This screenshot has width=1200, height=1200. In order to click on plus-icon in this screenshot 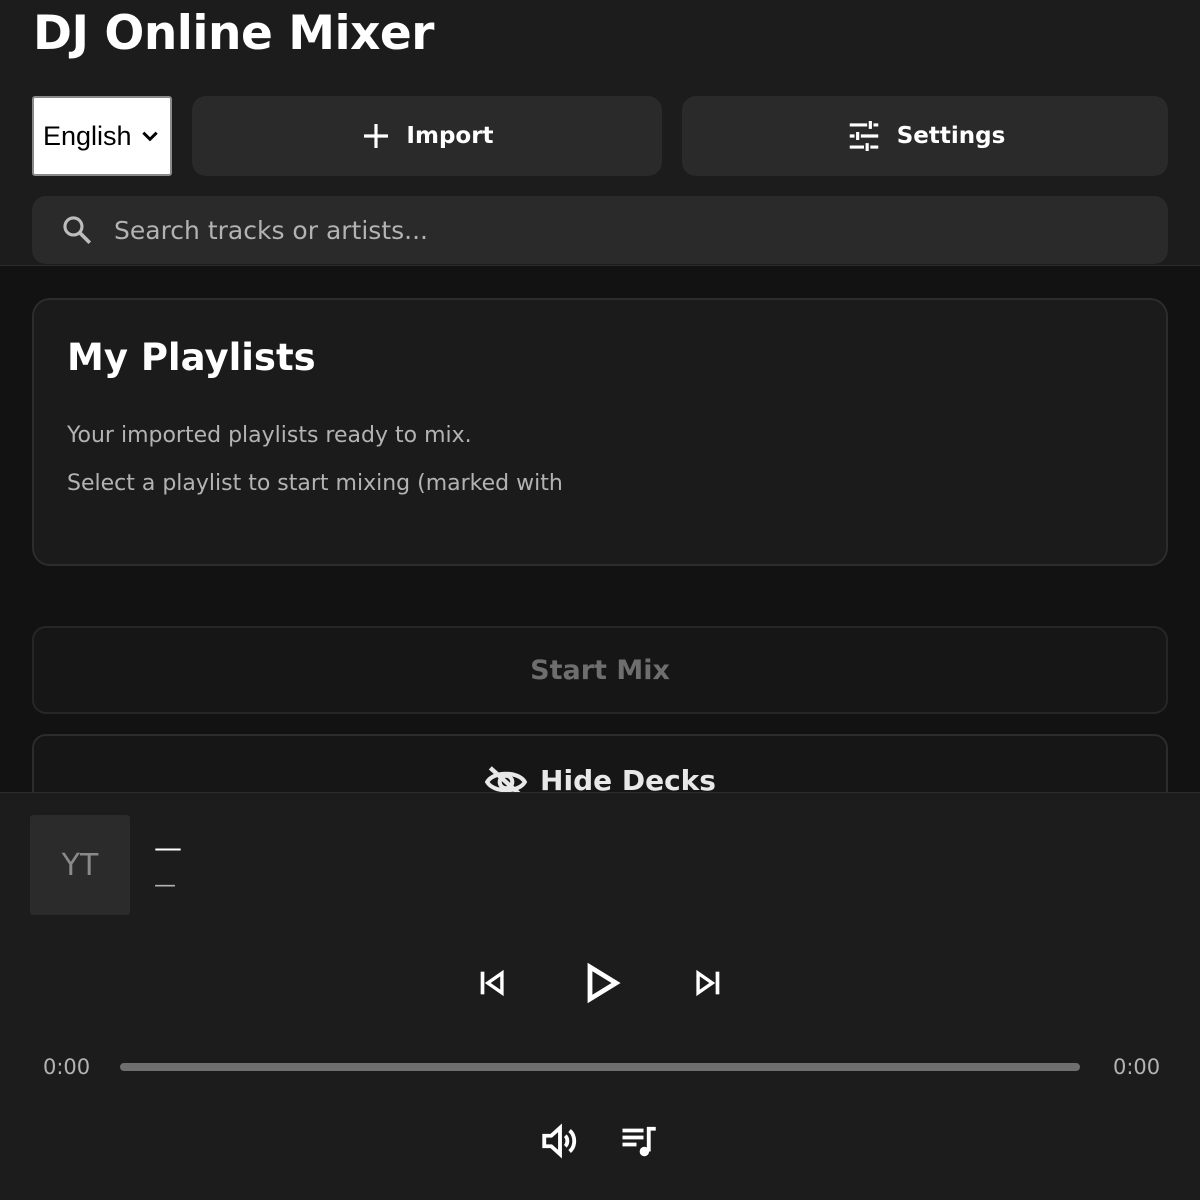, I will do `click(376, 136)`.